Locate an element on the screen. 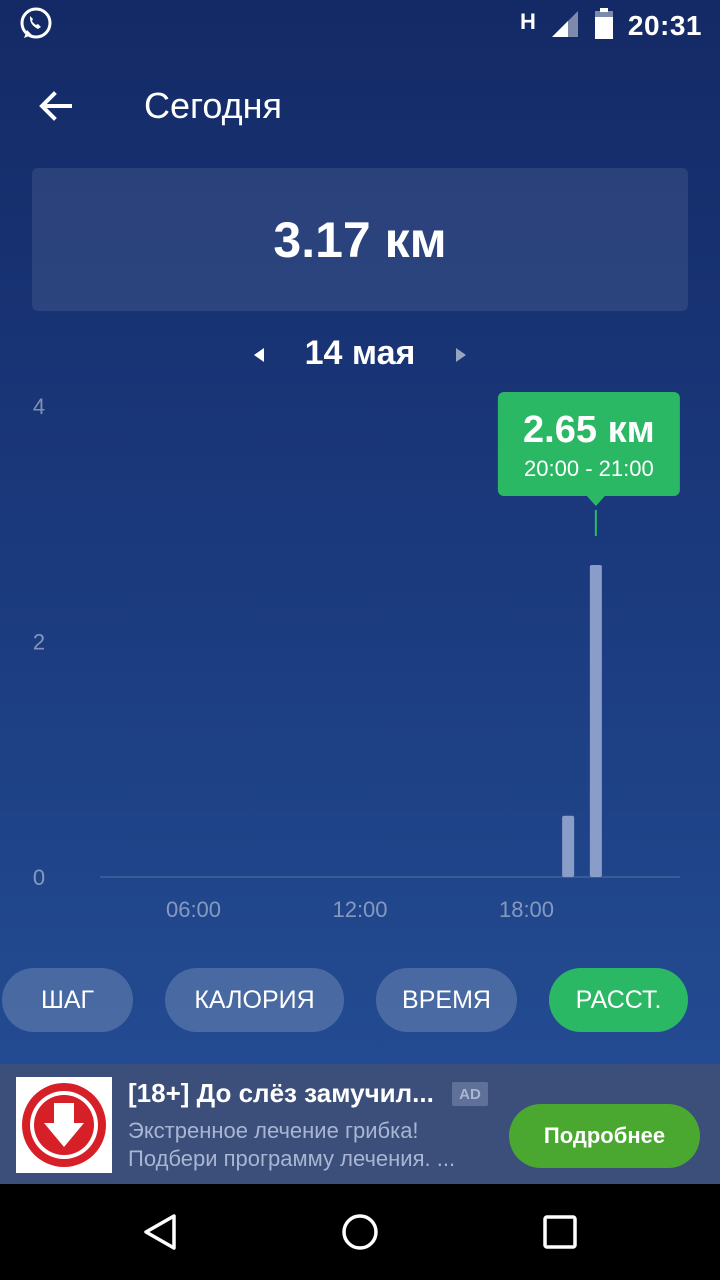 This screenshot has height=1280, width=720. y-tick-label: 2 is located at coordinates (39, 642).